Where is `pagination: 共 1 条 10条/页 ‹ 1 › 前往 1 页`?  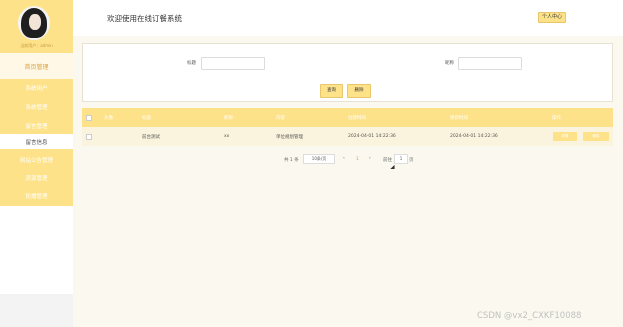
pagination: 共 1 条 10条/页 ‹ 1 › 前往 1 页 is located at coordinates (383, 159).